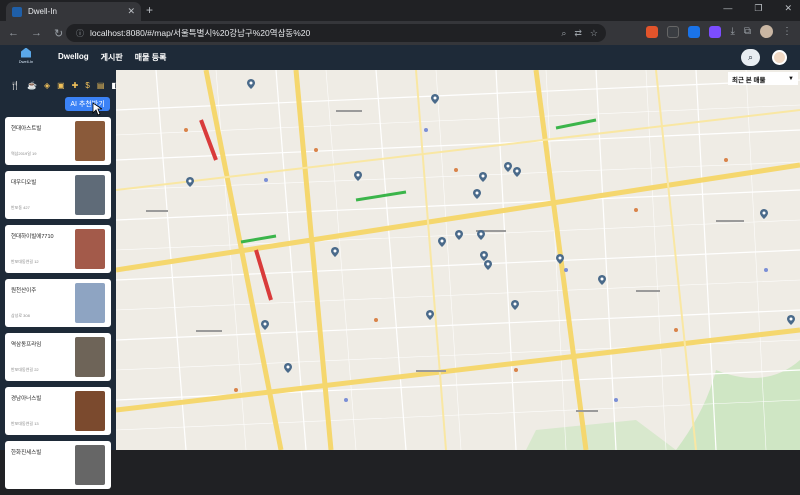  I want to click on listing-card: 대우디오빌 반포동 427, so click(58, 195).